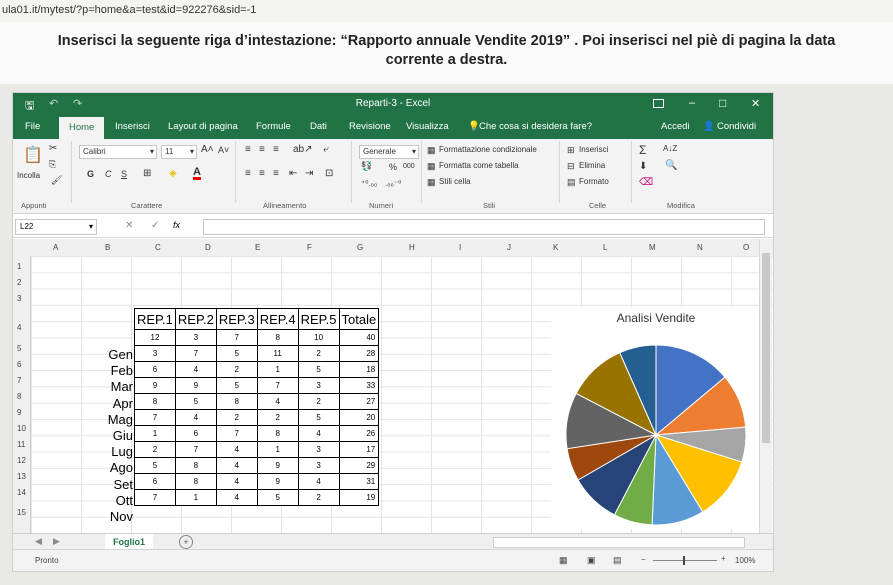  What do you see at coordinates (656, 418) in the screenshot?
I see `pie-chart: Analisi Vendite` at bounding box center [656, 418].